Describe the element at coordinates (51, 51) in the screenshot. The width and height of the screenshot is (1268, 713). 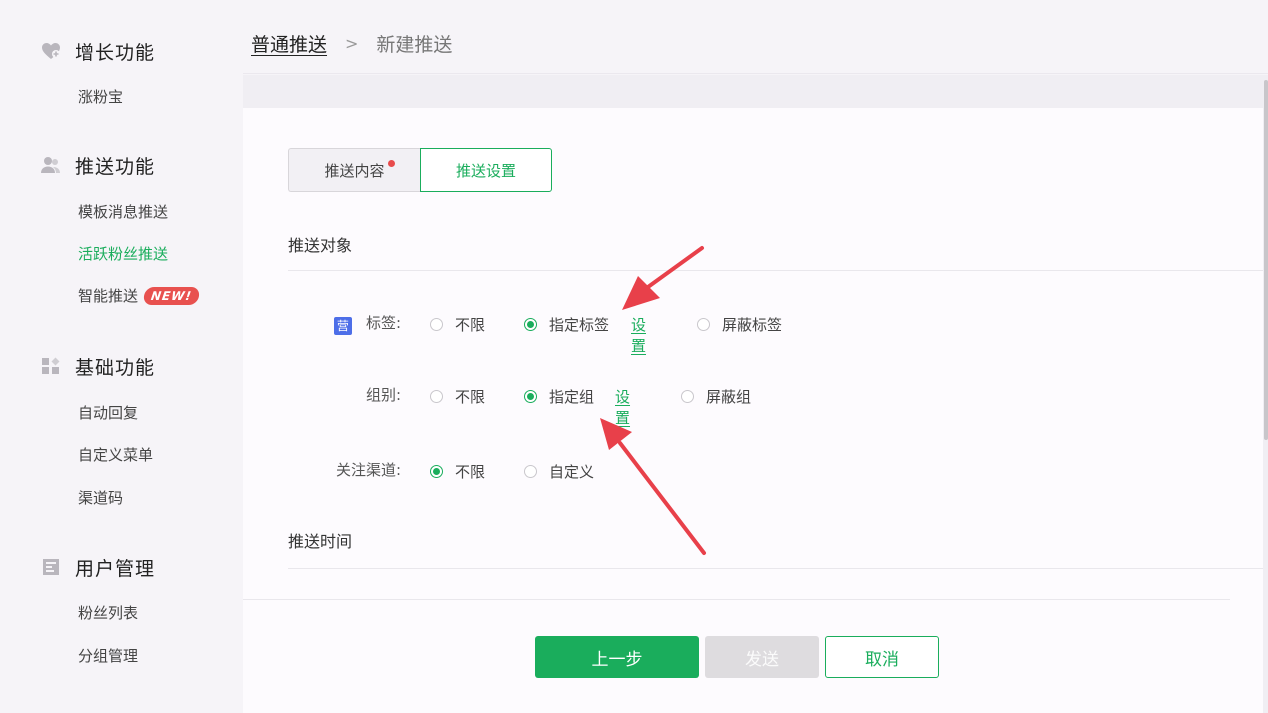
I see `heart-plus-icon` at that location.